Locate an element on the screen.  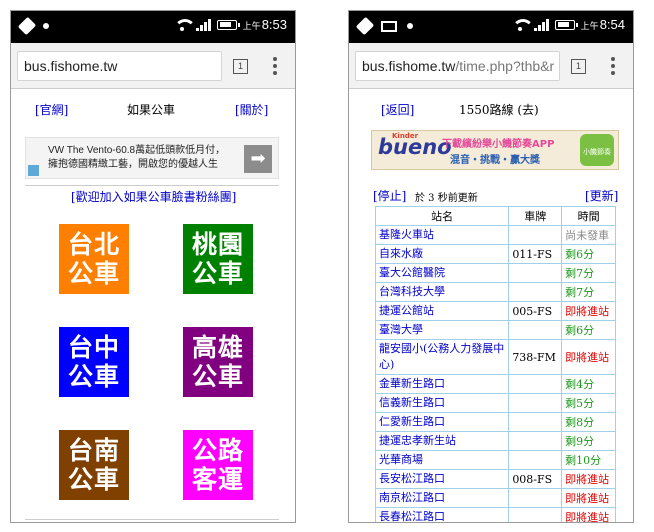
arrival-time: 剩10分 is located at coordinates (588, 460).